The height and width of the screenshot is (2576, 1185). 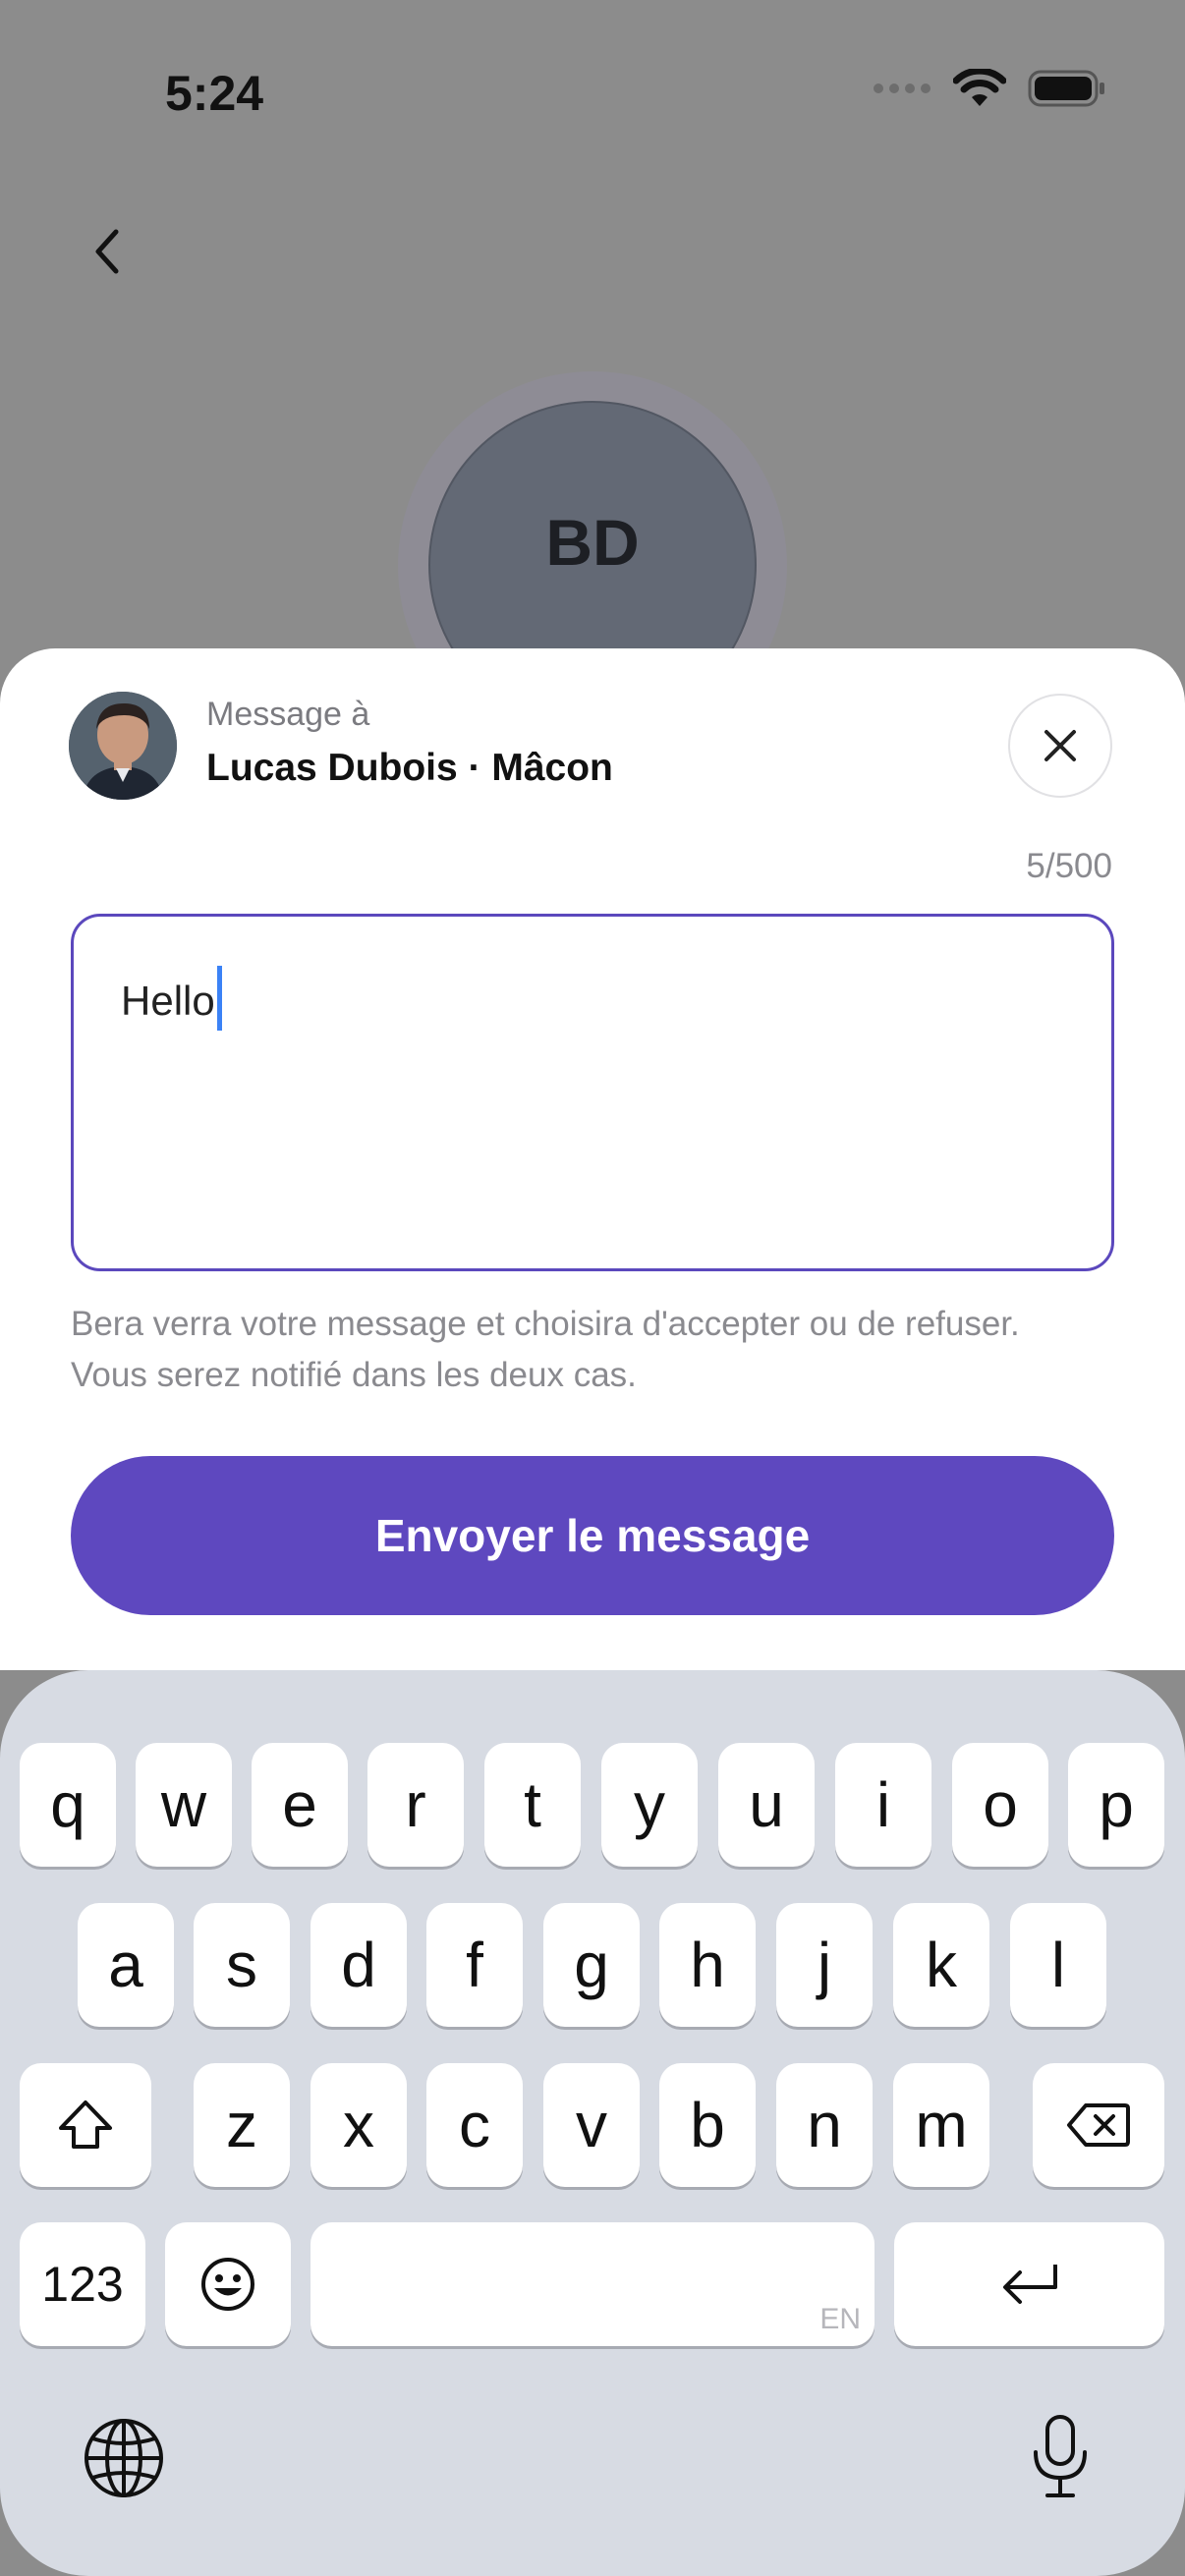 What do you see at coordinates (592, 2284) in the screenshot?
I see `space-key: EN` at bounding box center [592, 2284].